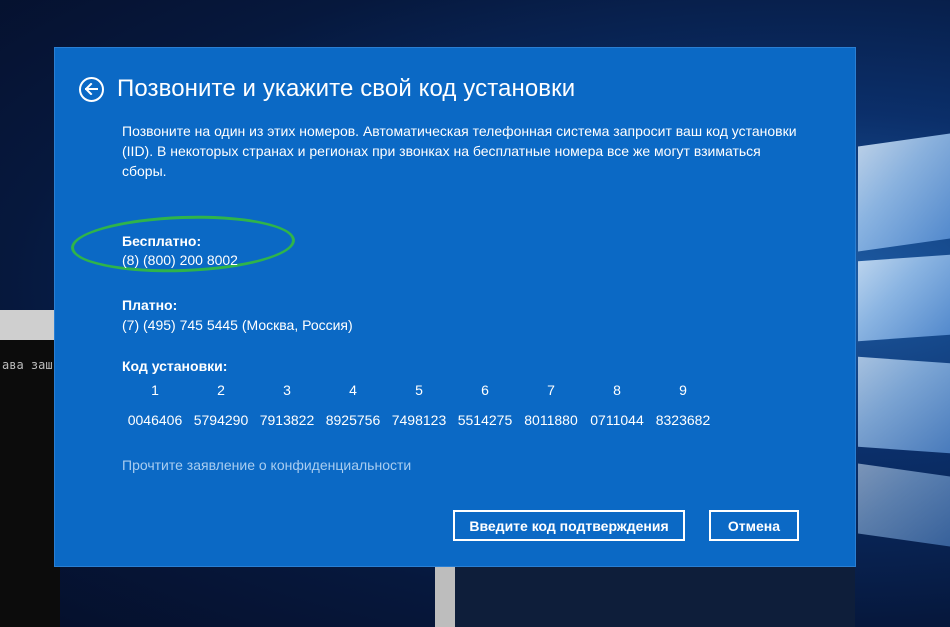  I want to click on installation-id-group: 7913822, so click(287, 420).